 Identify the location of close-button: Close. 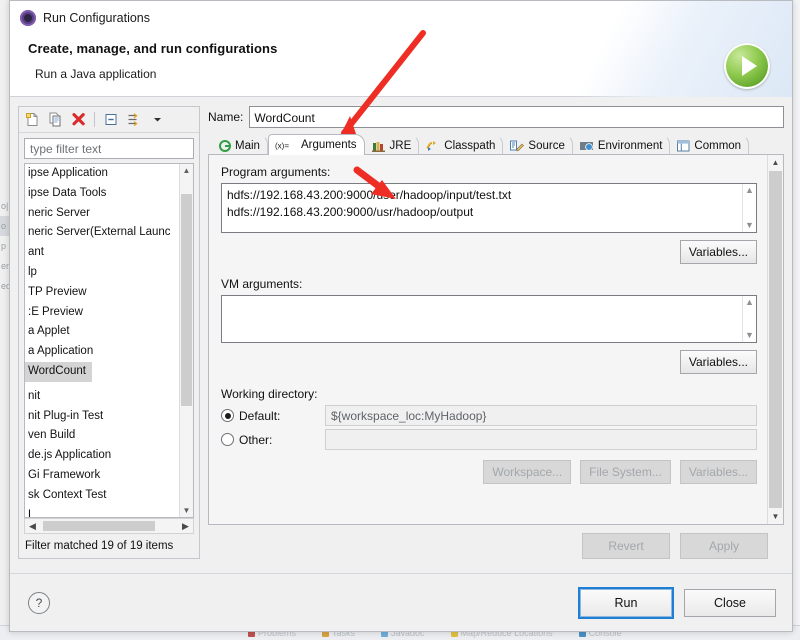
(730, 602).